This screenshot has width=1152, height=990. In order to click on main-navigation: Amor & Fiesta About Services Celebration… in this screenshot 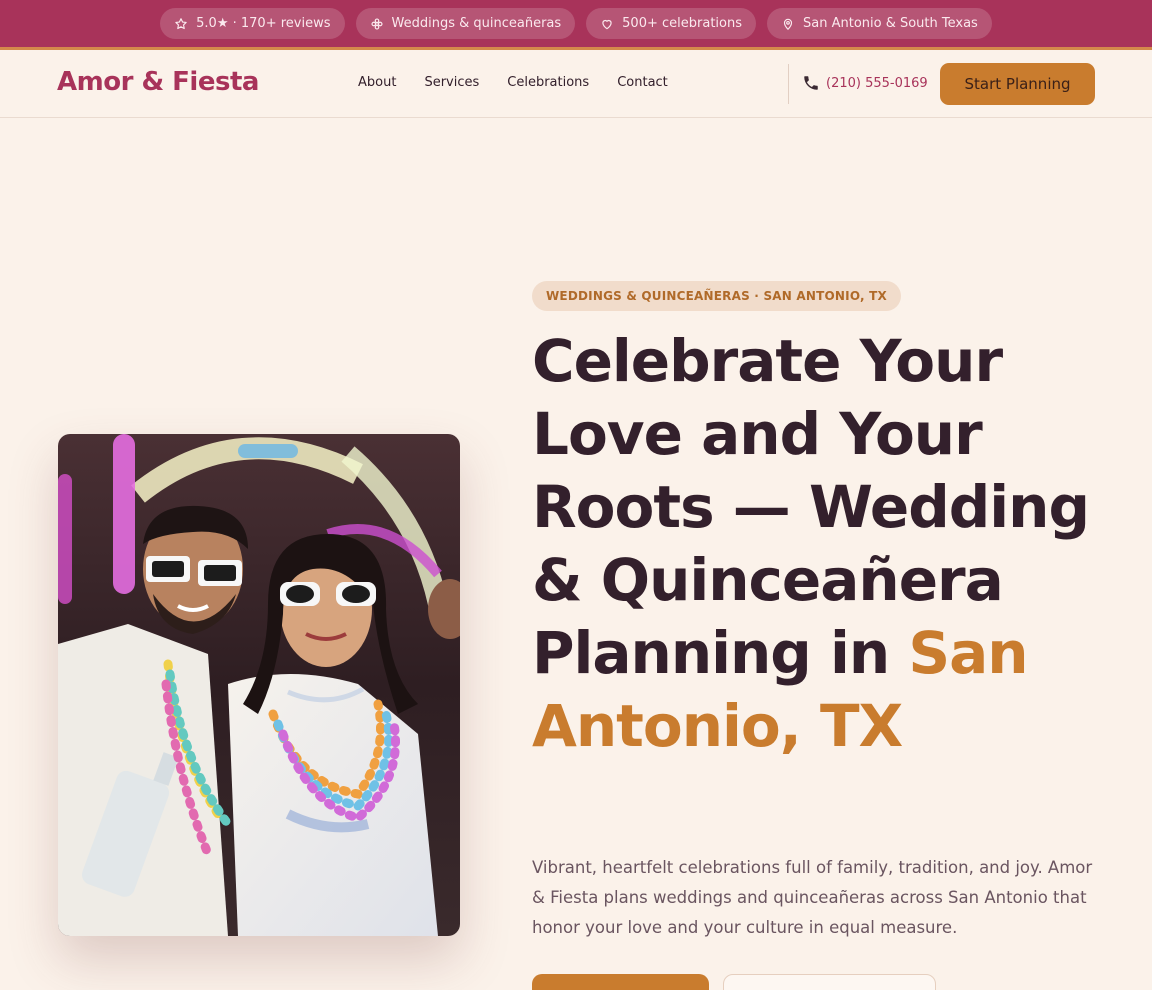, I will do `click(576, 85)`.